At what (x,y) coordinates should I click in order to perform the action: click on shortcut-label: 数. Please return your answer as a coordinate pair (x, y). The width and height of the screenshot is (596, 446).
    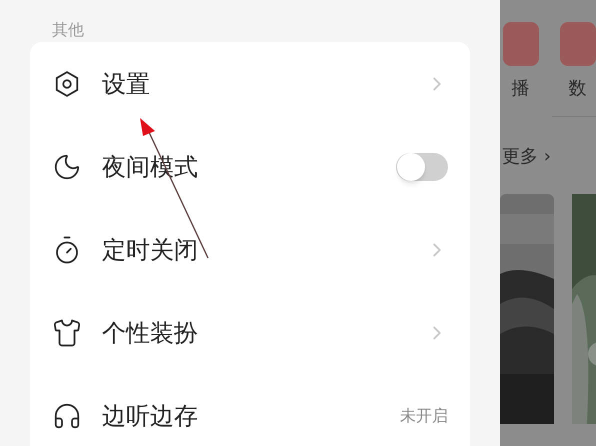
    Looking at the image, I should click on (577, 89).